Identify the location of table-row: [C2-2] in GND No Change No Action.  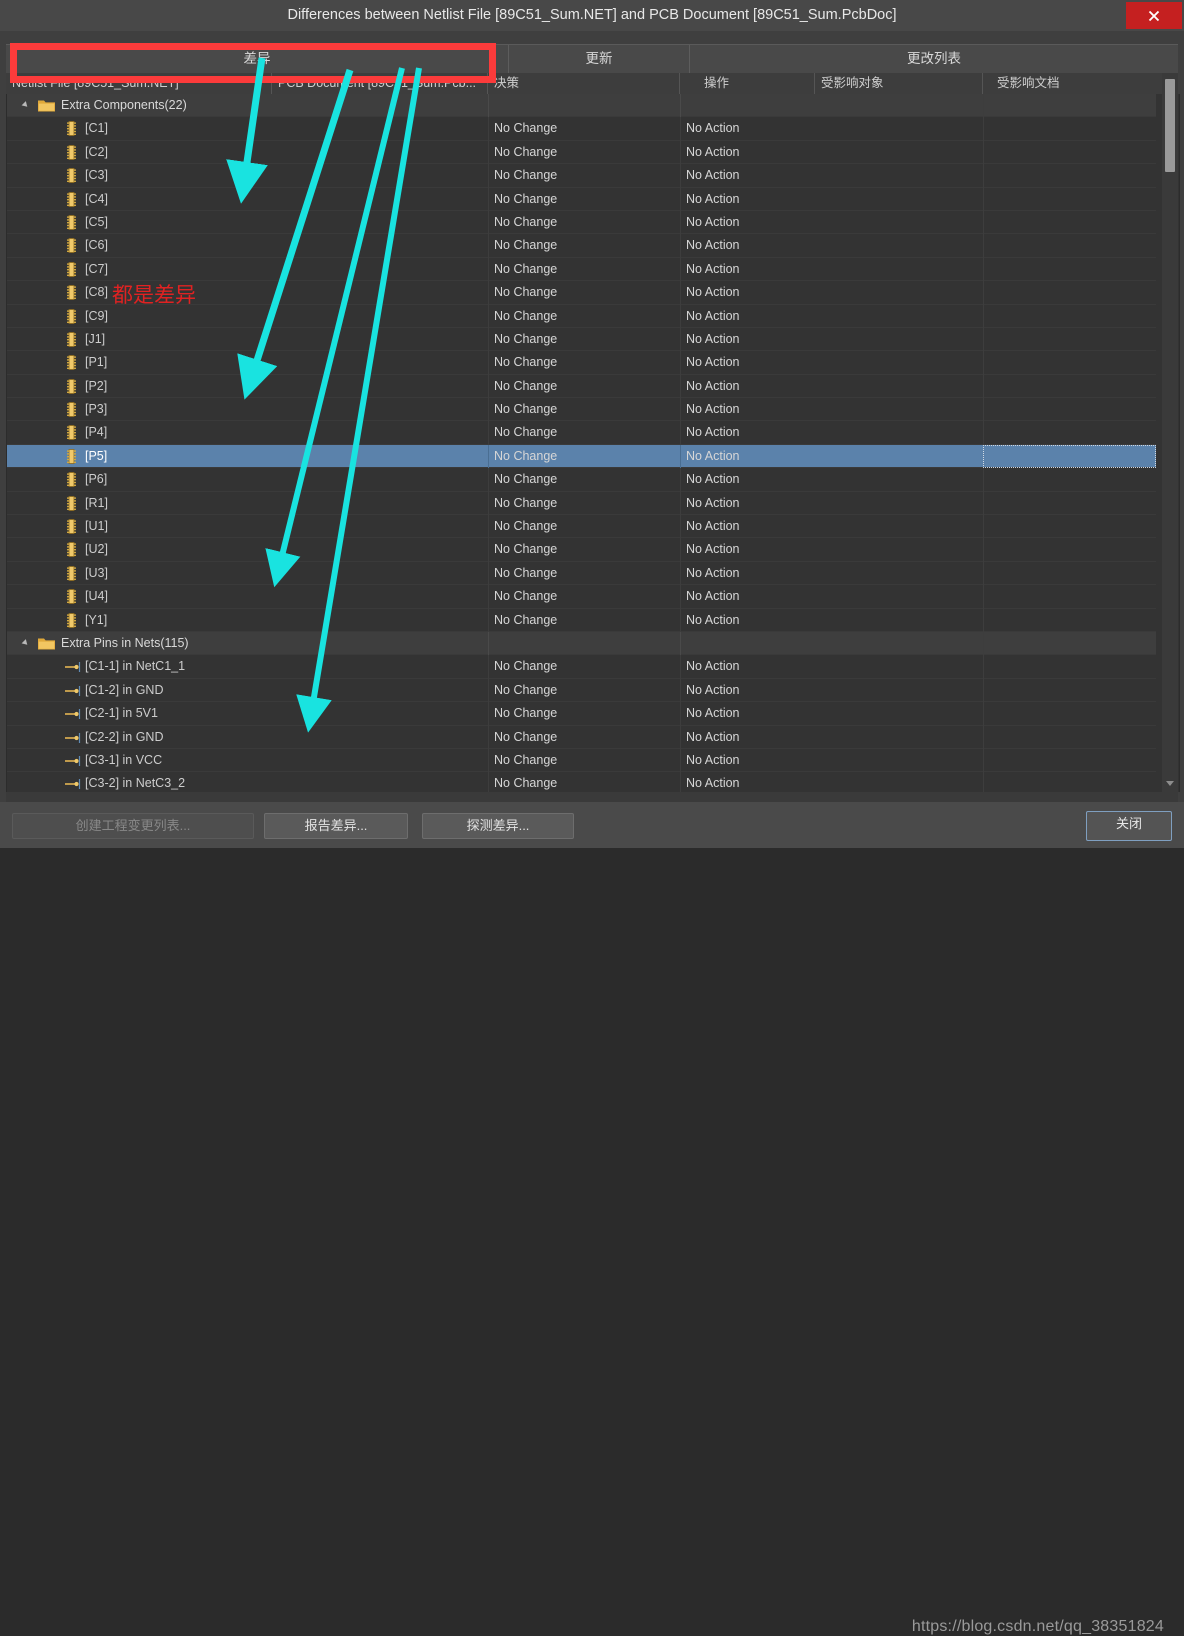
(581, 737).